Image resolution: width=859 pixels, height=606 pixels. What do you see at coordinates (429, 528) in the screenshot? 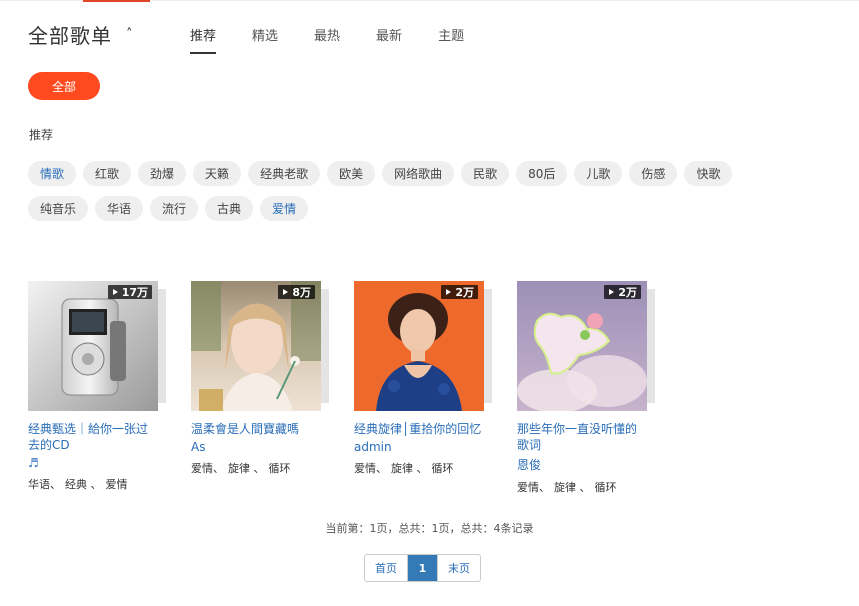
I see `pagination-summary: 当前第：1页，总共：1页，总共：4条记录` at bounding box center [429, 528].